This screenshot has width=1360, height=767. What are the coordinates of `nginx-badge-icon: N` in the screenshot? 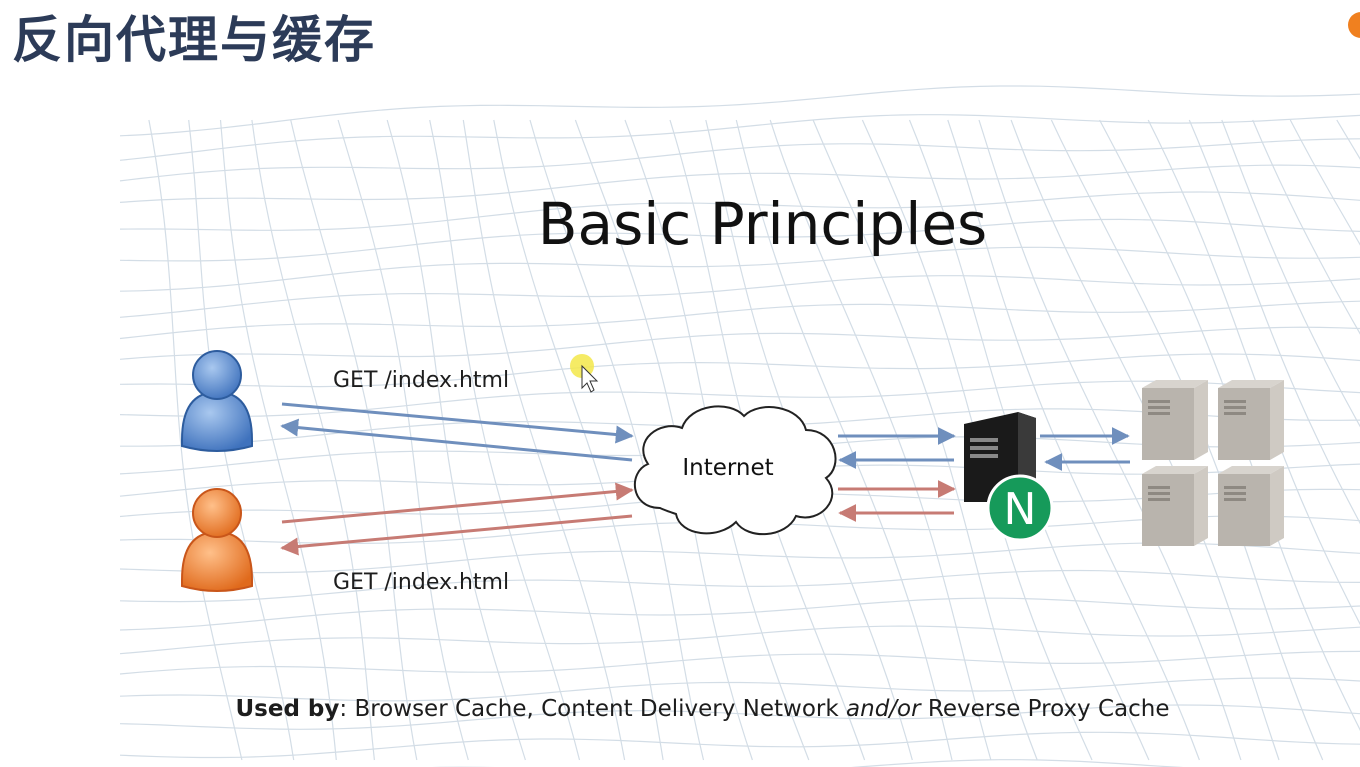 It's located at (1020, 508).